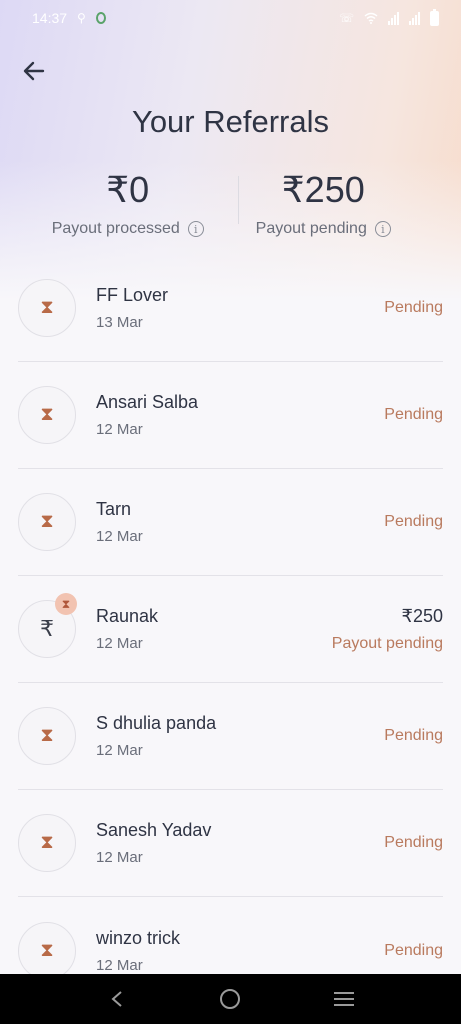  What do you see at coordinates (66, 604) in the screenshot?
I see `hourglass-badge-icon: ⧗` at bounding box center [66, 604].